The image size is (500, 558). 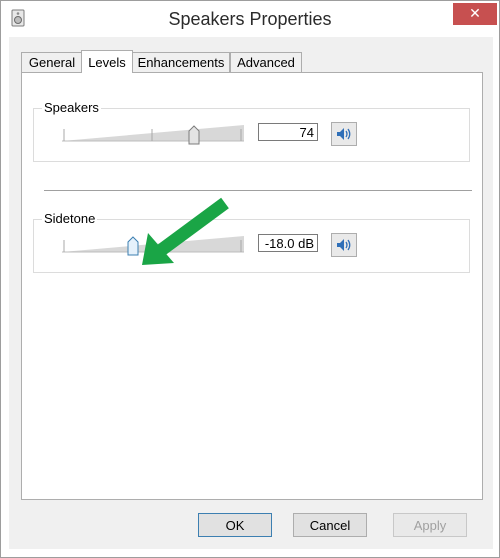 I want to click on tab-advanced-label: Advanced, so click(x=266, y=62).